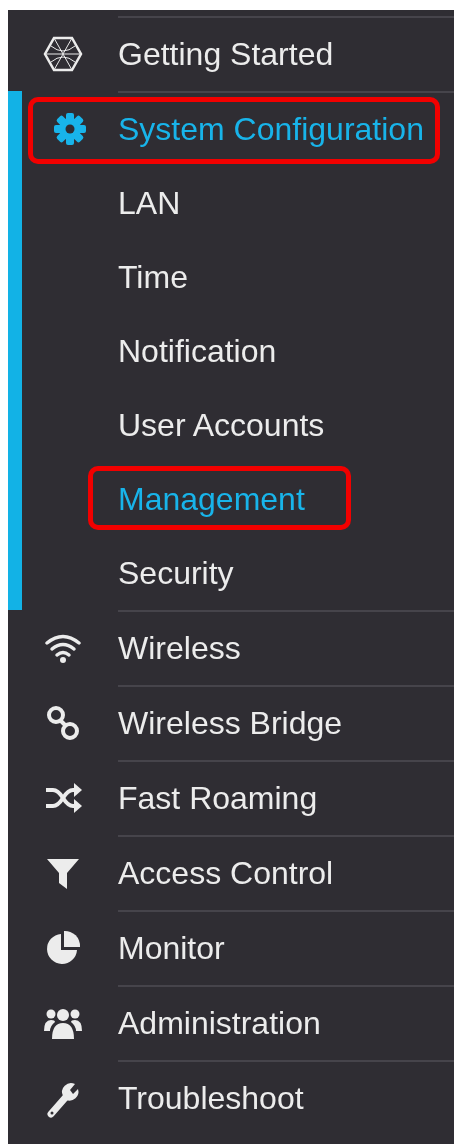 The image size is (454, 1144). Describe the element at coordinates (226, 54) in the screenshot. I see `menu-item: Getting Started` at that location.